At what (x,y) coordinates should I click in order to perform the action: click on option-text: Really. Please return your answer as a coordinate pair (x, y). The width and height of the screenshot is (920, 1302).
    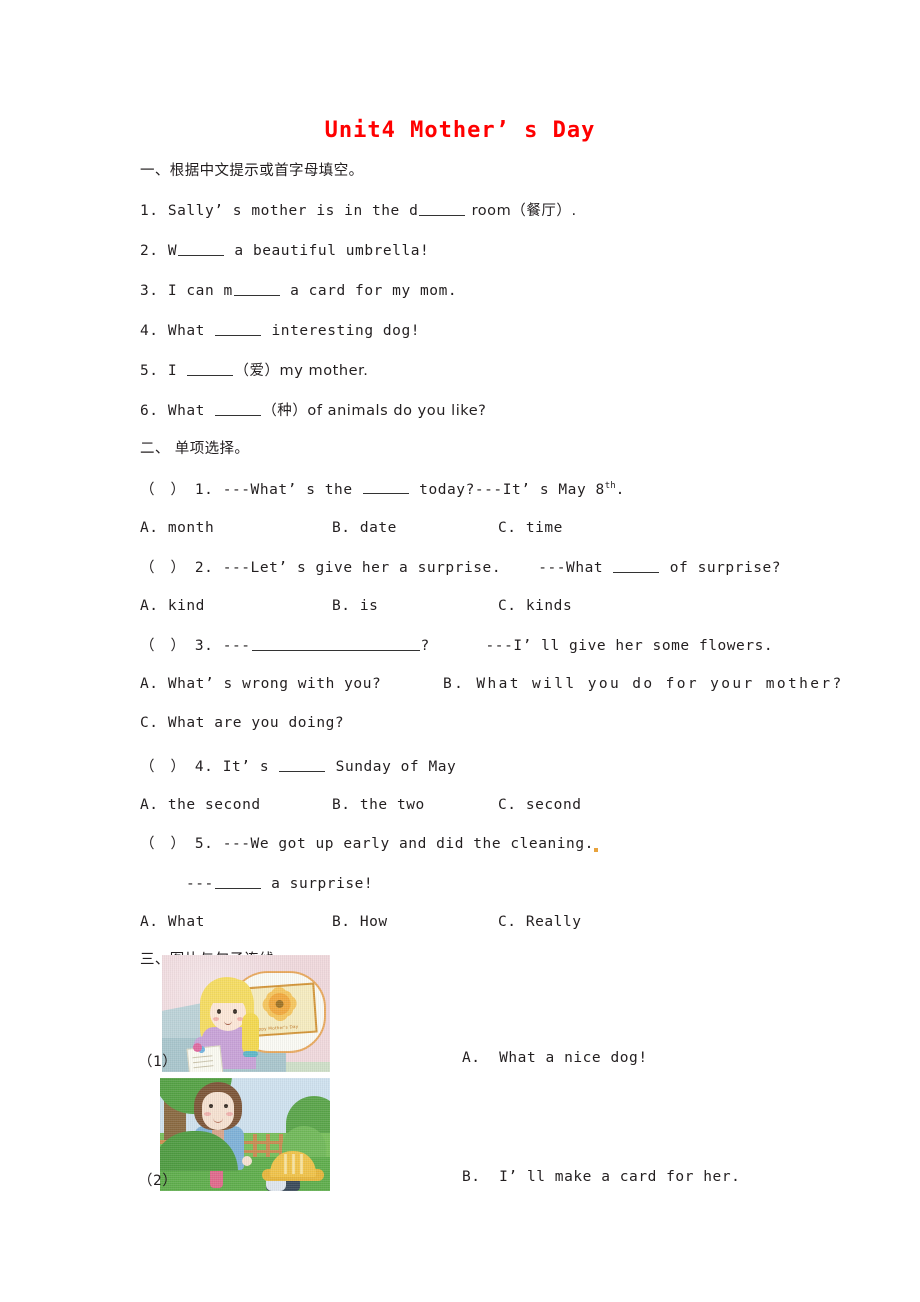
    Looking at the image, I should click on (549, 921).